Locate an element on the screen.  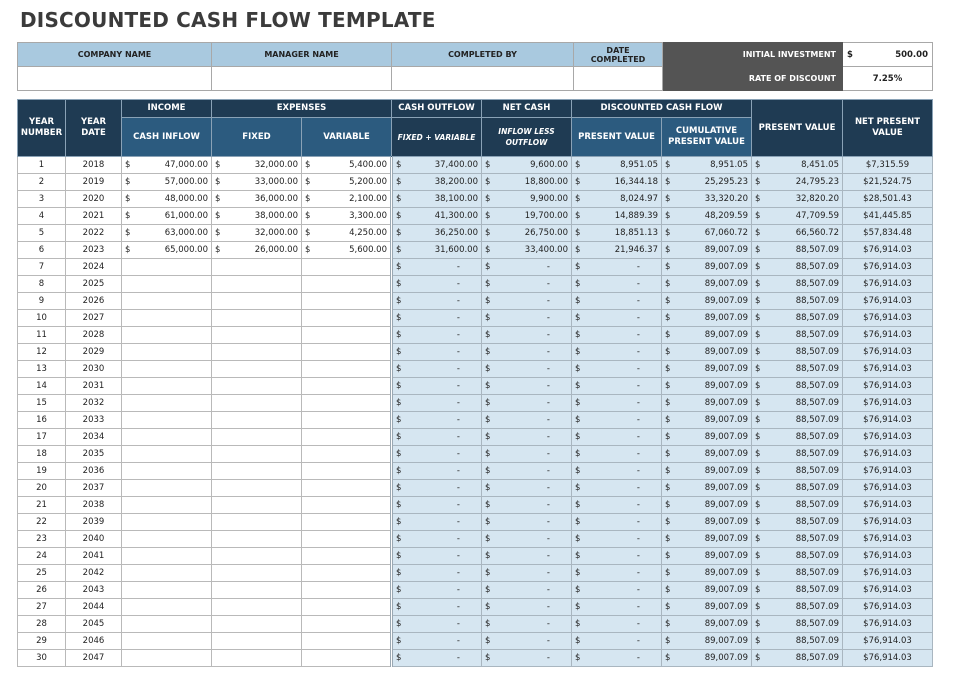
cash-inflow-cell: $61,000.00 is located at coordinates (166, 216).